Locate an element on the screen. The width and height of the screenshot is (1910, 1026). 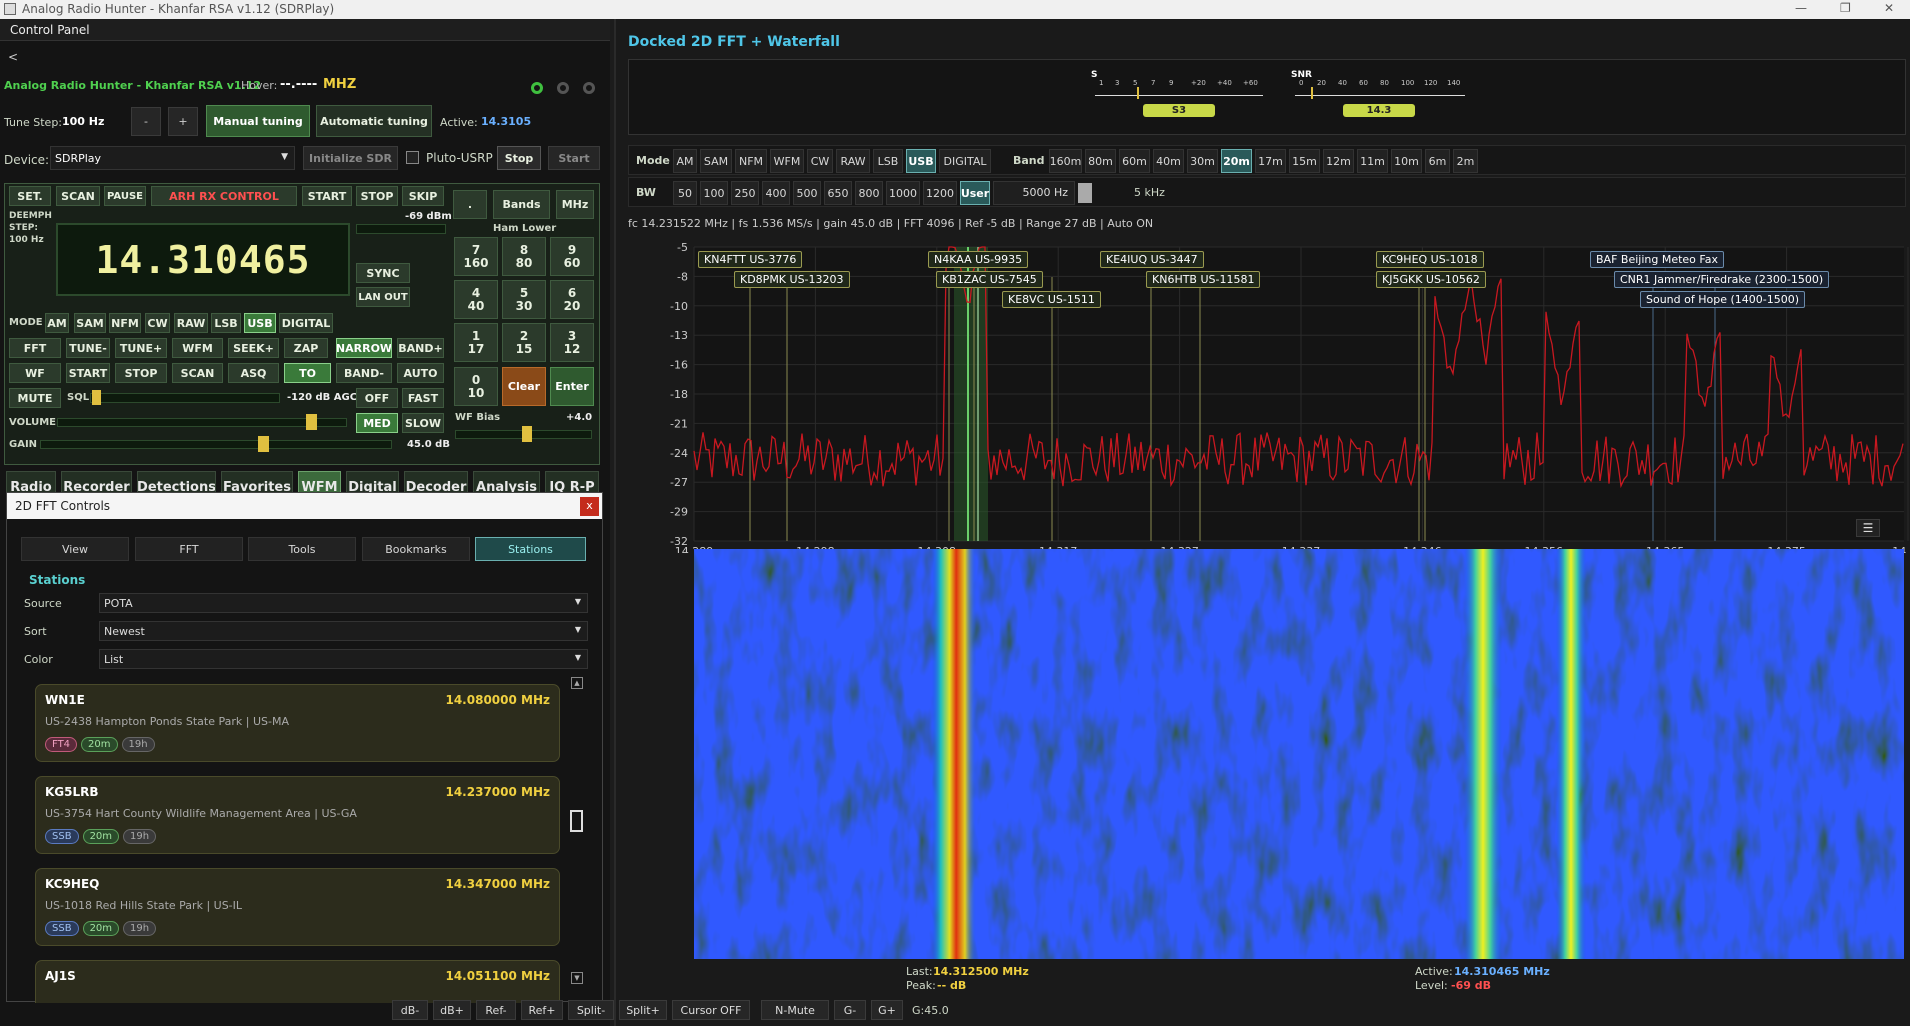
sdr-start-button: Start is located at coordinates (574, 158).